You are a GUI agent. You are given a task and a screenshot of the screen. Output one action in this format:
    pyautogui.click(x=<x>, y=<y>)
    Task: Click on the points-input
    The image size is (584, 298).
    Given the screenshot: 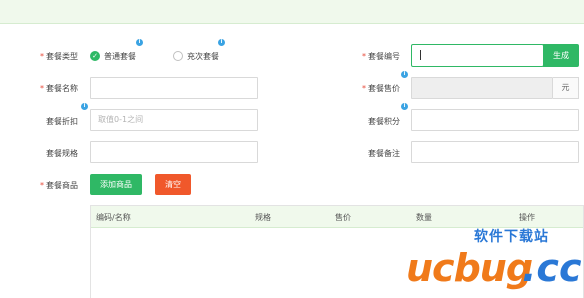 What is the action you would take?
    pyautogui.click(x=495, y=120)
    